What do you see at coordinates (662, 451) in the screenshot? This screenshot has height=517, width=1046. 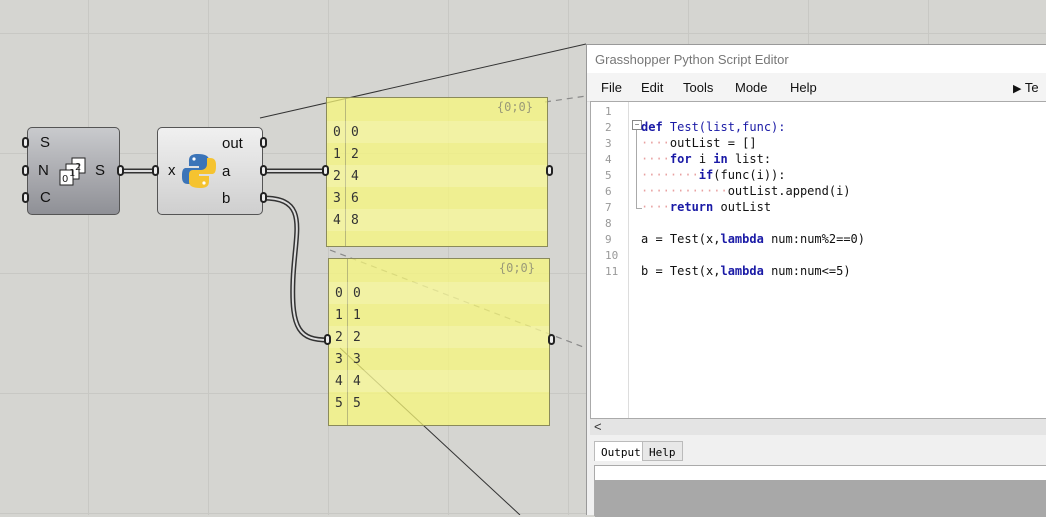 I see `tab-help: Help` at bounding box center [662, 451].